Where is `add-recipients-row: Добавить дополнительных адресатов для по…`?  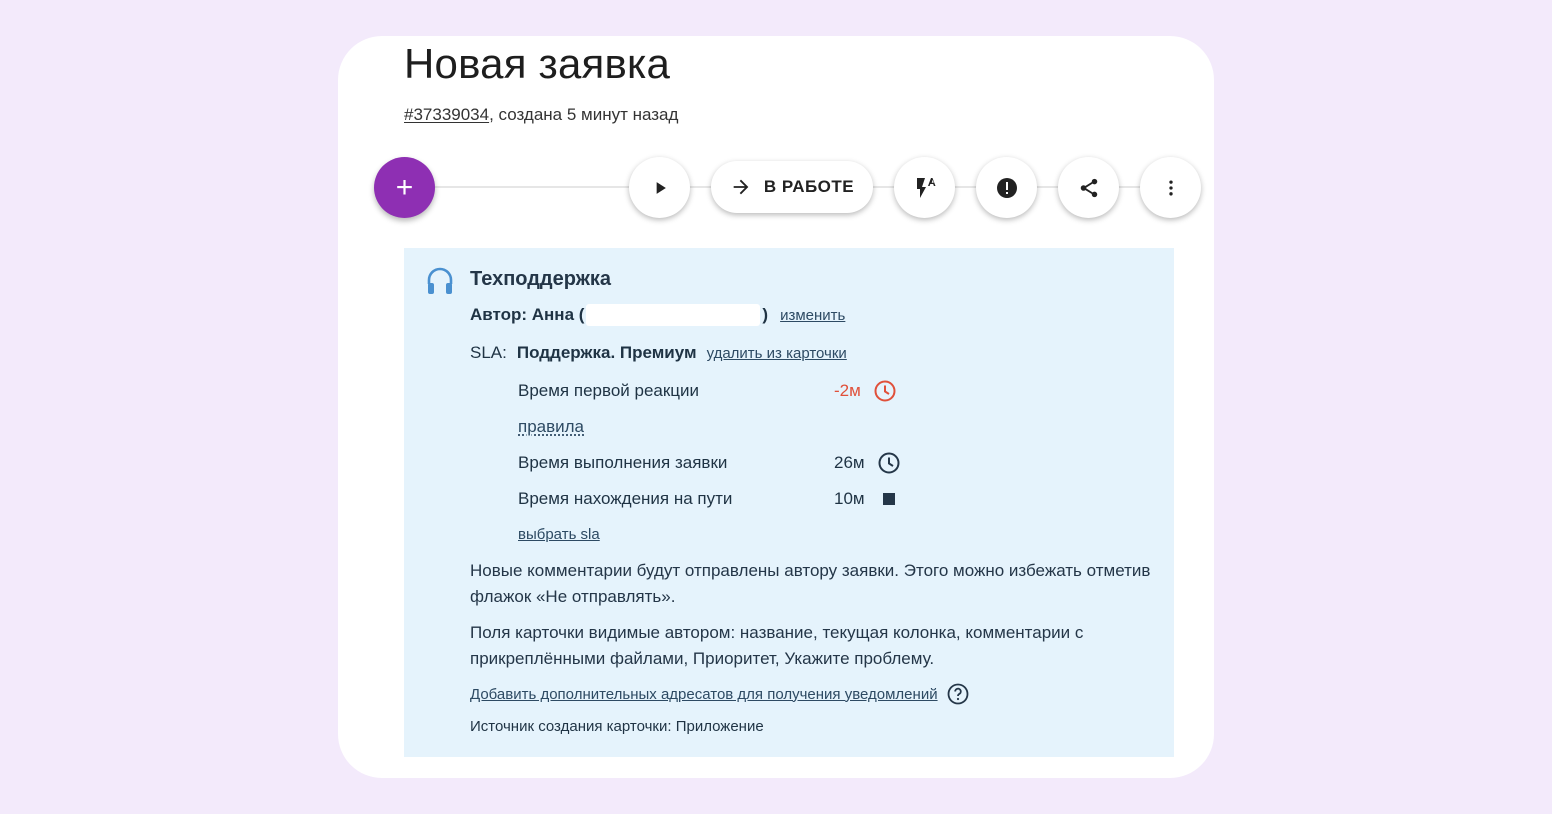
add-recipients-row: Добавить дополнительных адресатов для по… is located at coordinates (720, 694).